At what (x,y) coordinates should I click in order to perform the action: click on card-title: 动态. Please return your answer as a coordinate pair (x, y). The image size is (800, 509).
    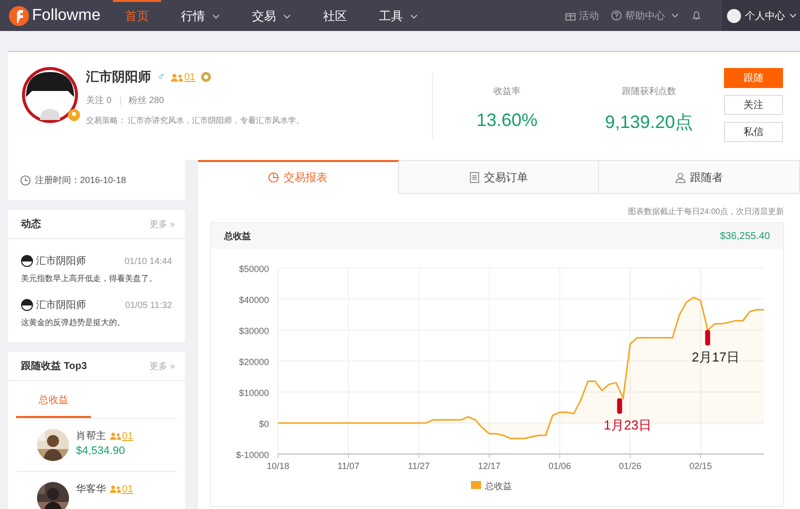
    Looking at the image, I should click on (31, 224).